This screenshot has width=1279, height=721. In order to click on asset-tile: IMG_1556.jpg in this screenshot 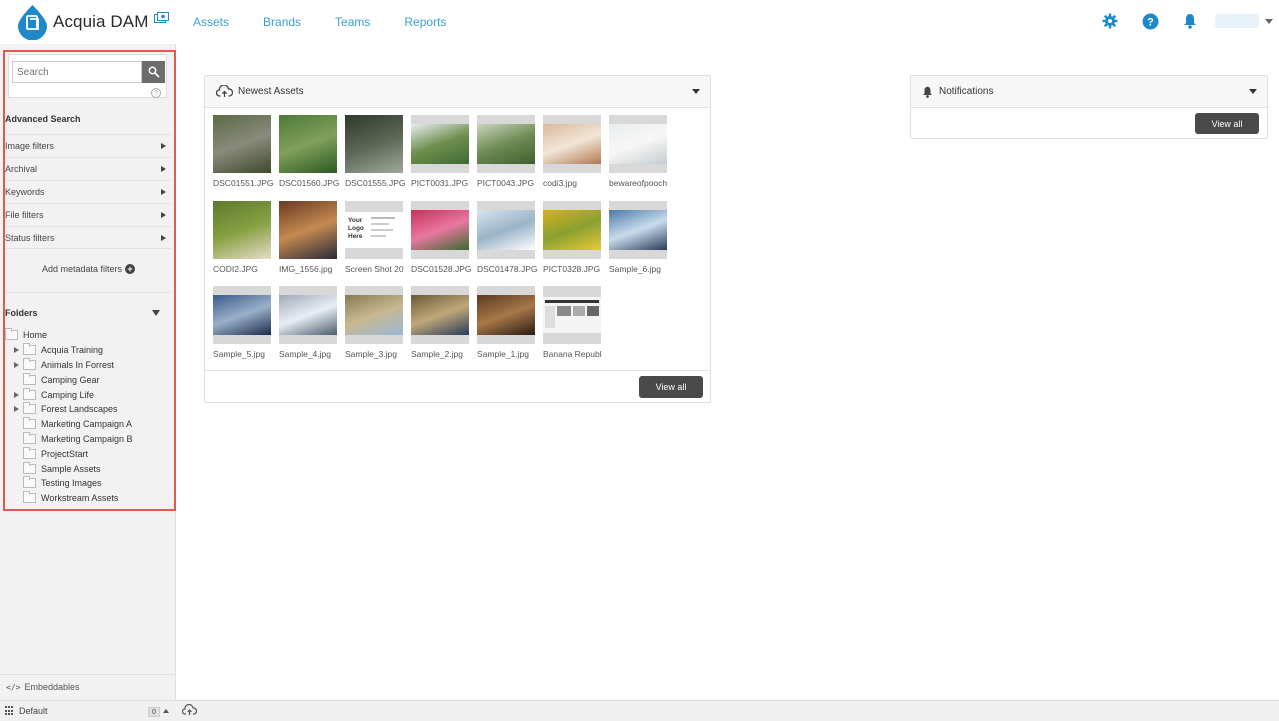, I will do `click(308, 237)`.